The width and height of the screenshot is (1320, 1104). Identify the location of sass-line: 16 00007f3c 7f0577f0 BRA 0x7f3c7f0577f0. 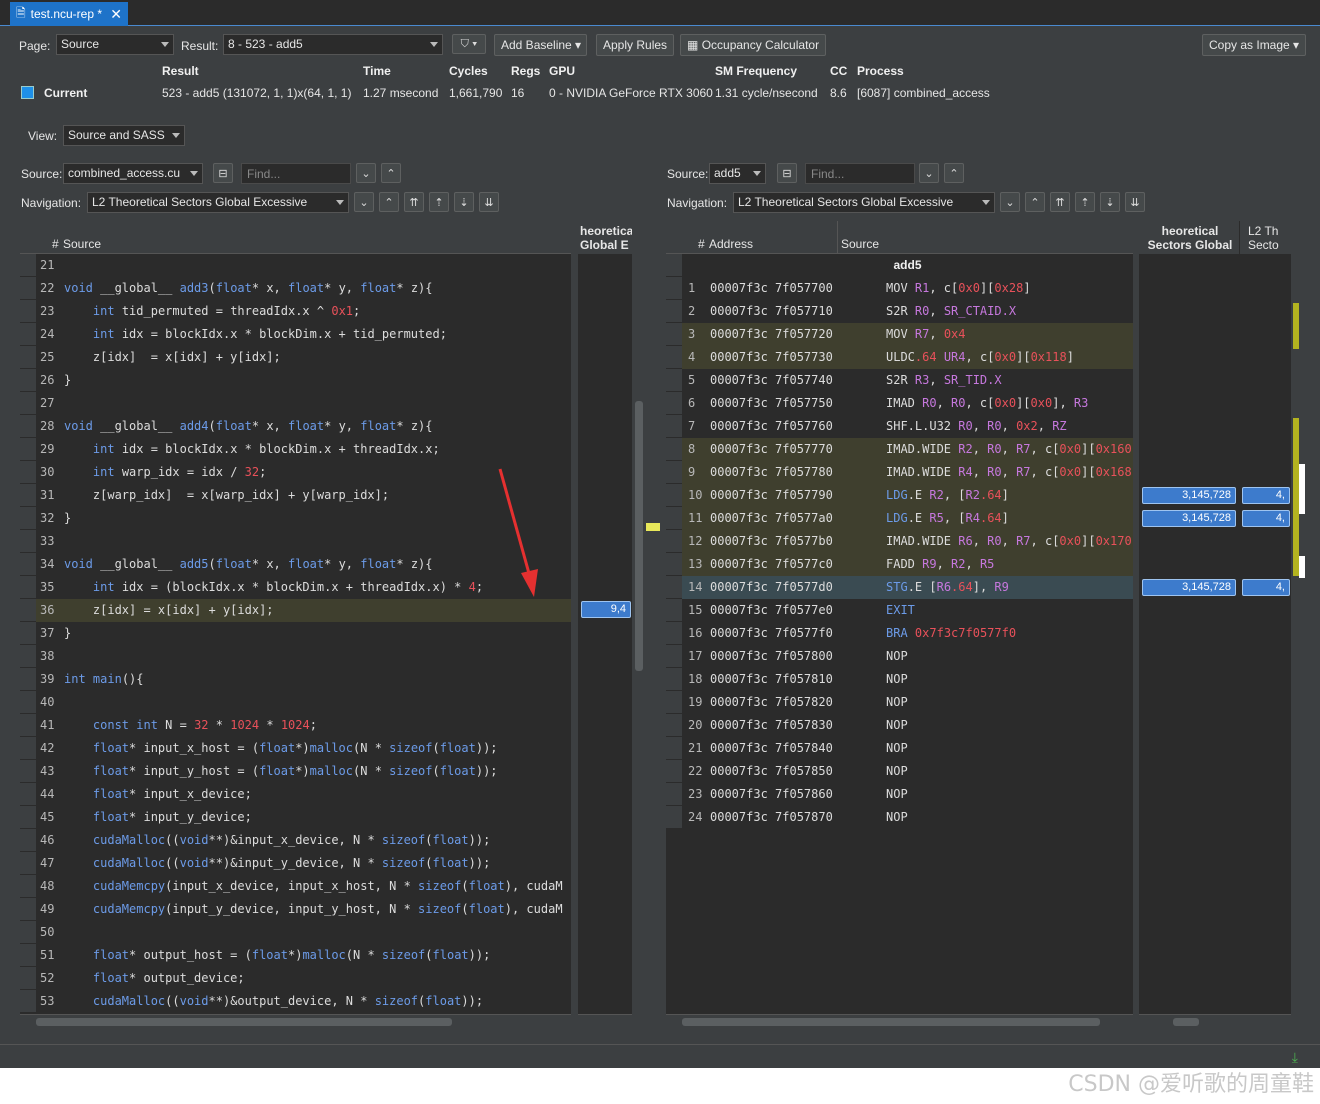
(899, 633).